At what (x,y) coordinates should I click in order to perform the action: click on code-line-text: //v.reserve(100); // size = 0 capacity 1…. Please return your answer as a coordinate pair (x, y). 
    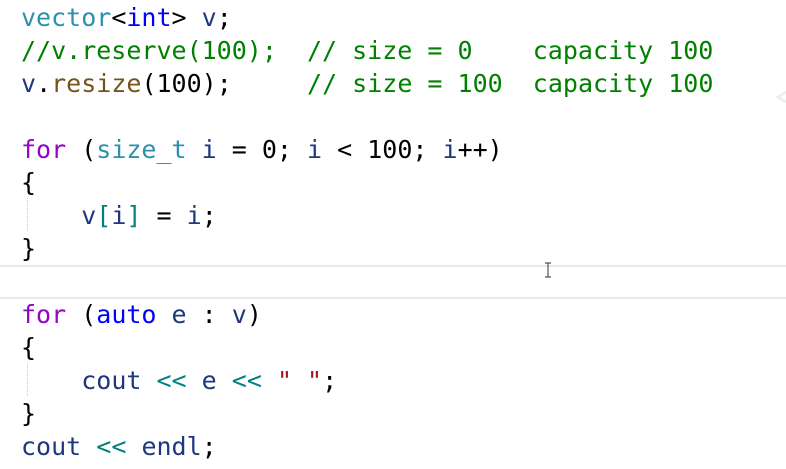
    Looking at the image, I should click on (367, 50).